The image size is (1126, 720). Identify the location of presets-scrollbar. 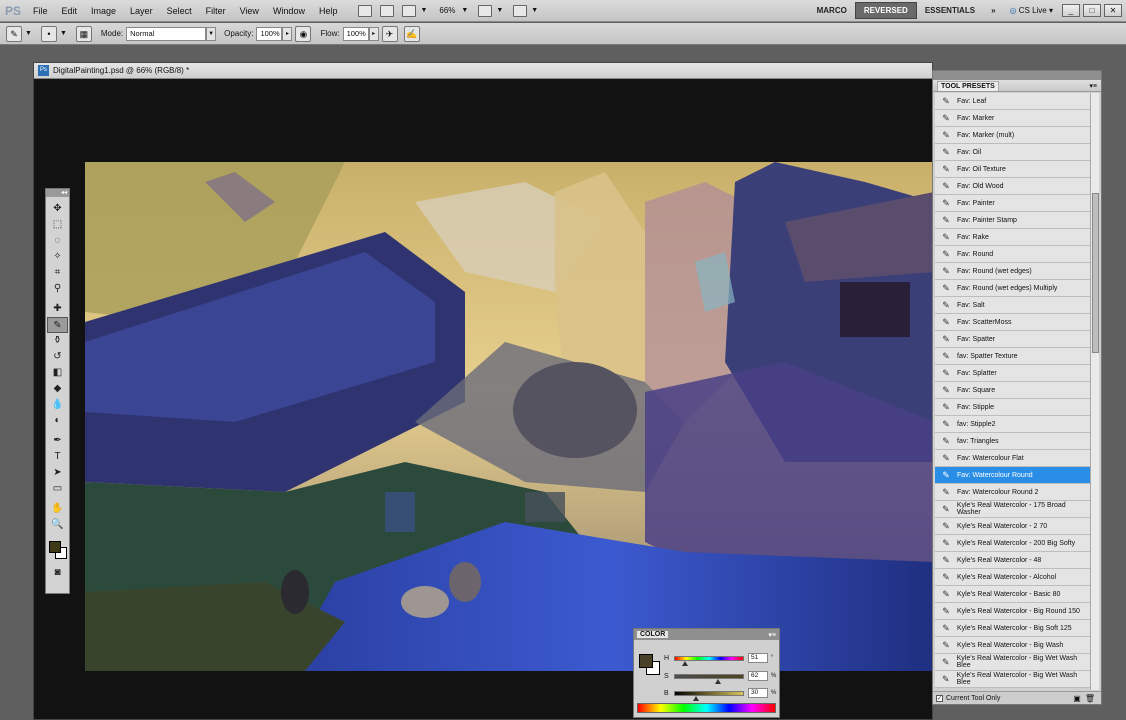
(1094, 391).